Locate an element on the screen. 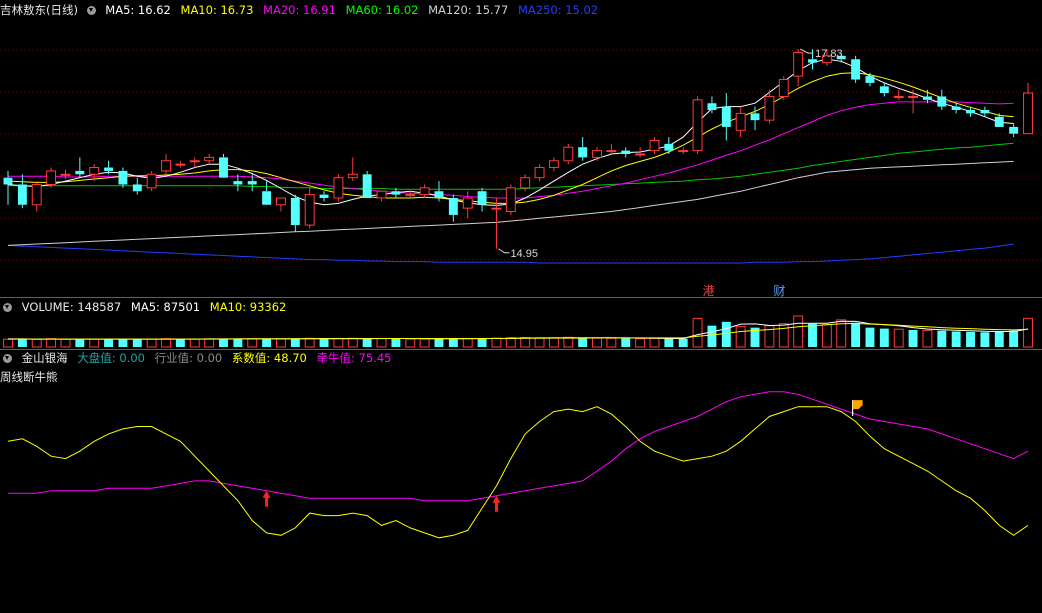  volume-ma10-line is located at coordinates (518, 331).